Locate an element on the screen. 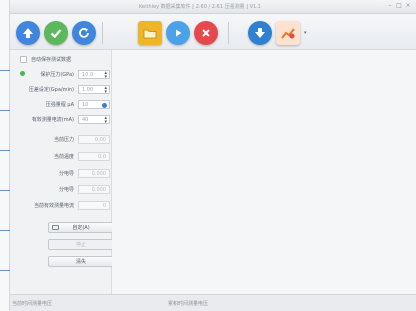 This screenshot has width=416, height=311. current-temp-label: 当前温度 is located at coordinates (63, 156).